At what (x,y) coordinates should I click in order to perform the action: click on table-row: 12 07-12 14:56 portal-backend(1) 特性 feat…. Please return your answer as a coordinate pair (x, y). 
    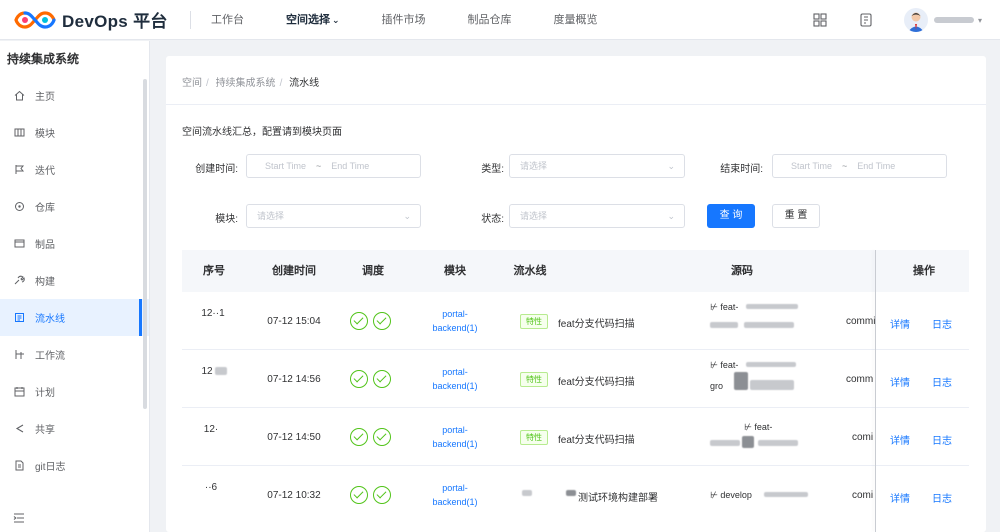
    Looking at the image, I should click on (575, 379).